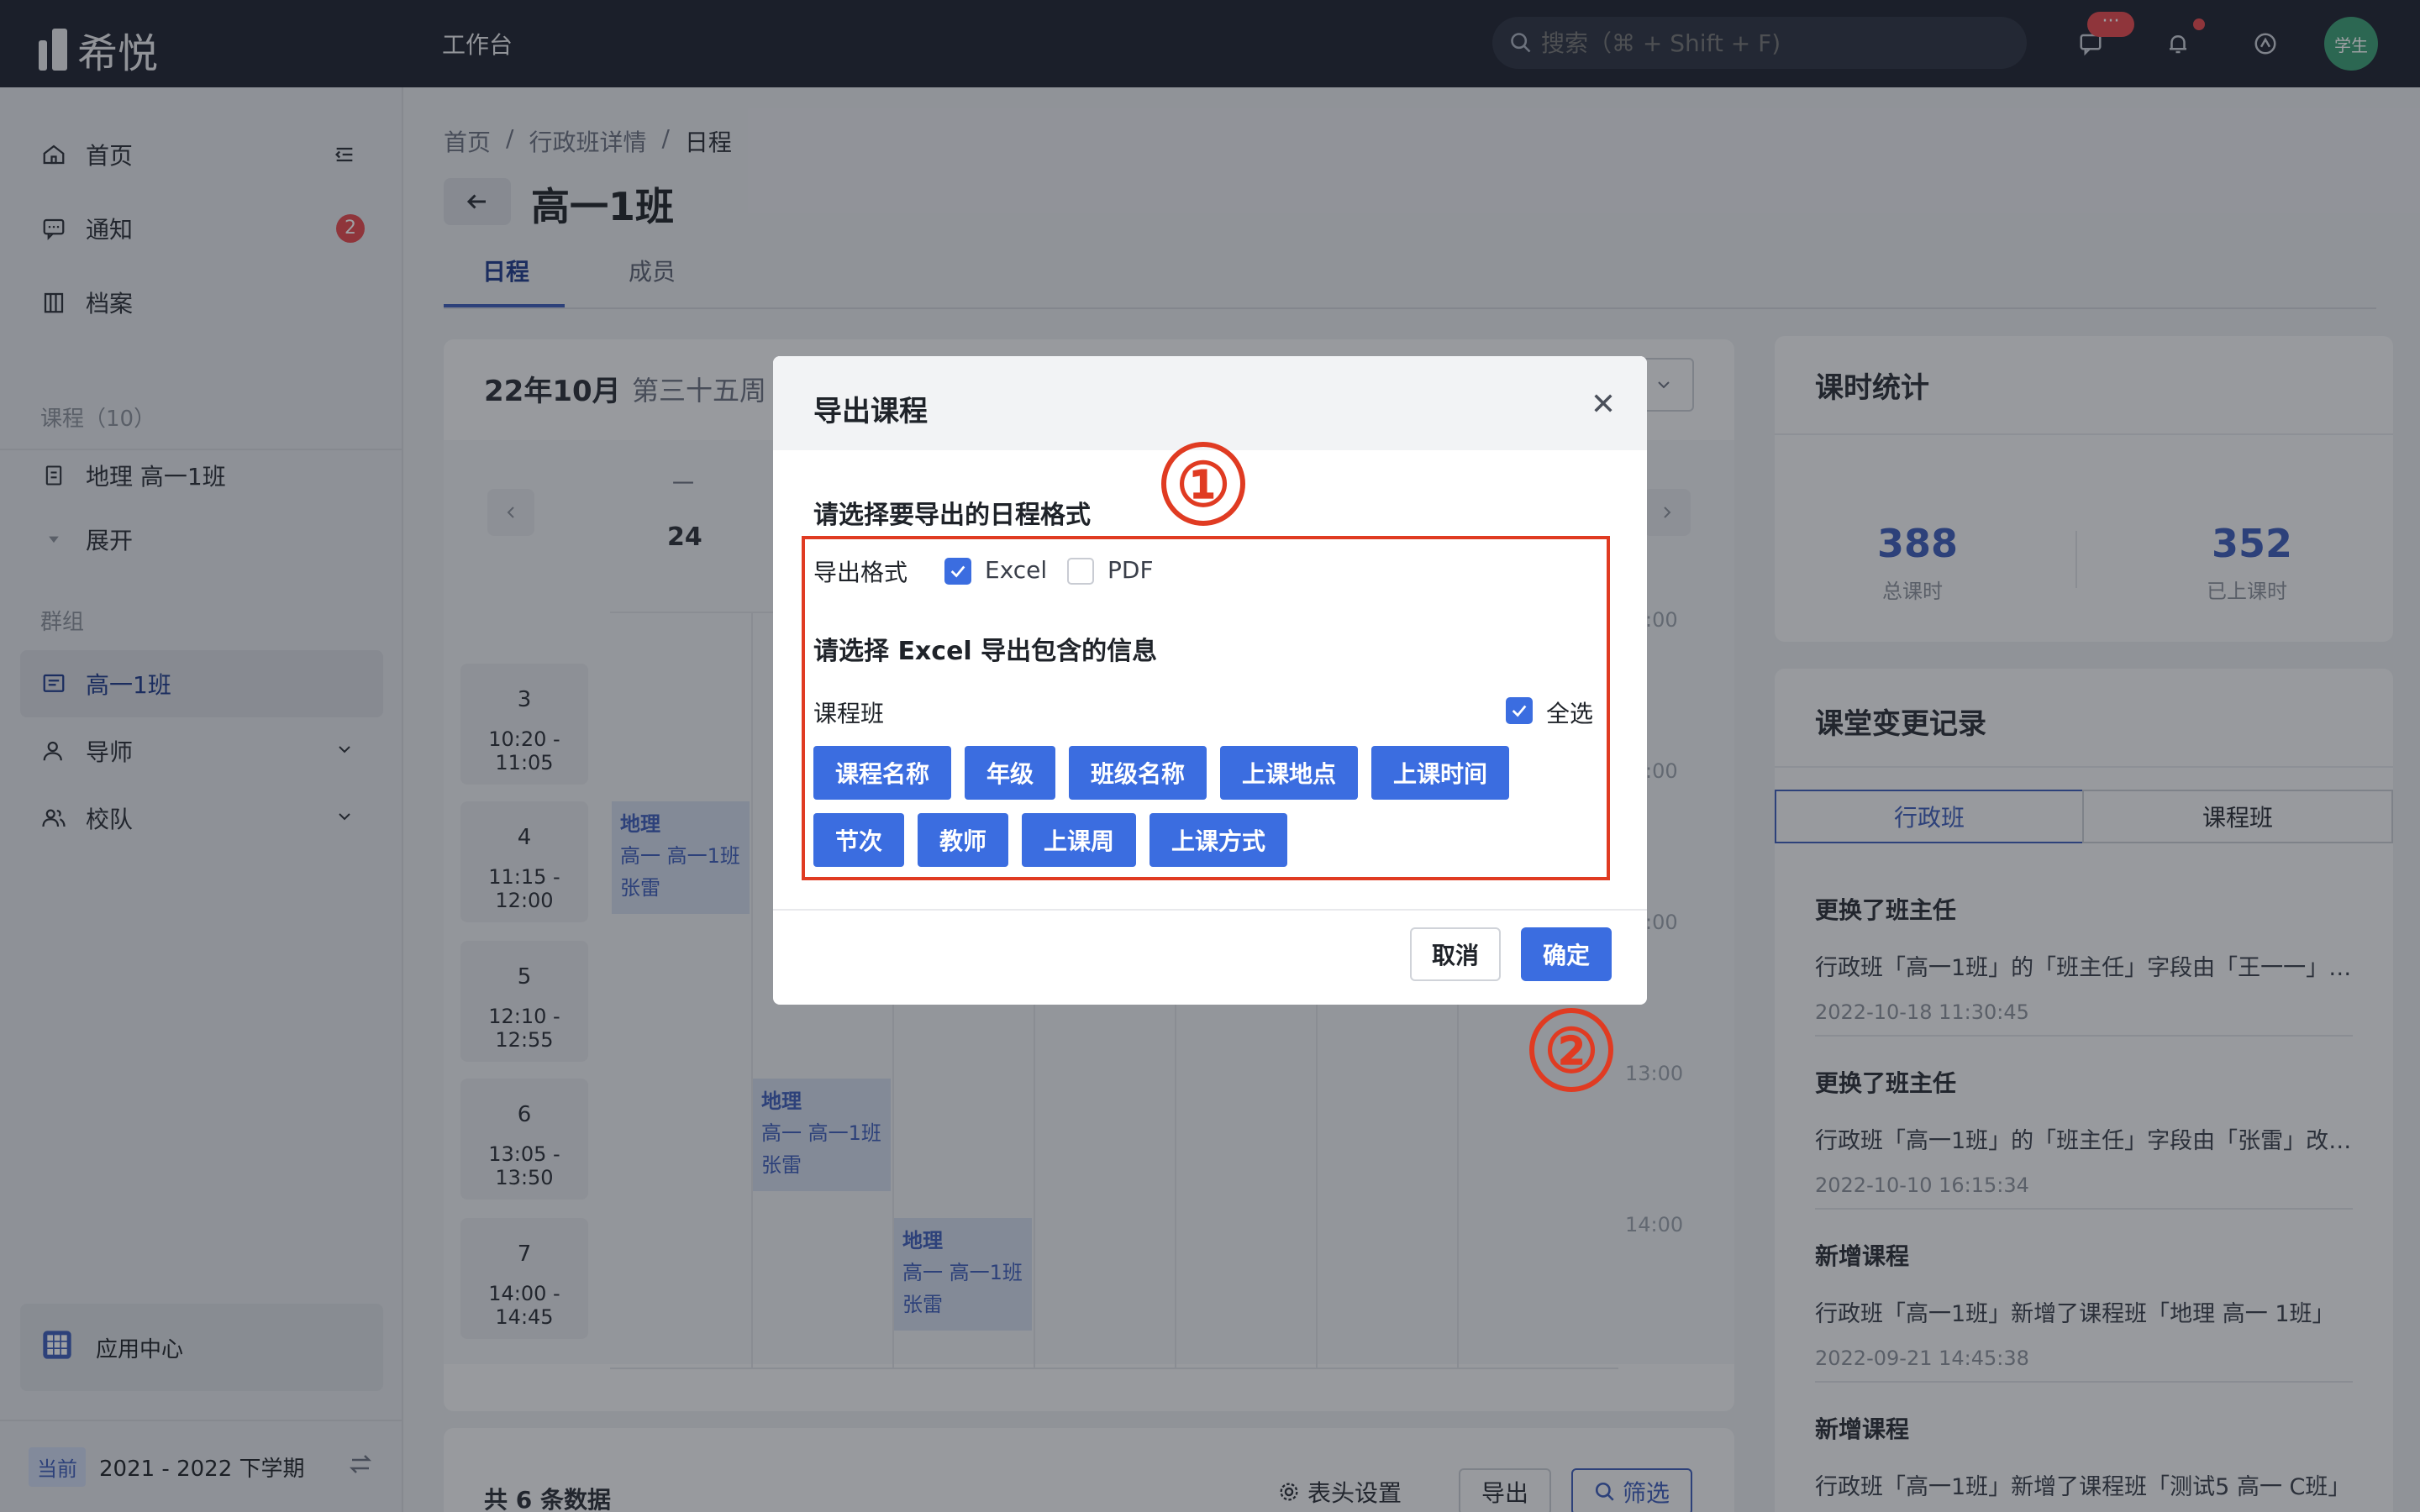 This screenshot has width=2420, height=1512. Describe the element at coordinates (952, 515) in the screenshot. I see `format-section-title: 请选择要导出的日程格式` at that location.